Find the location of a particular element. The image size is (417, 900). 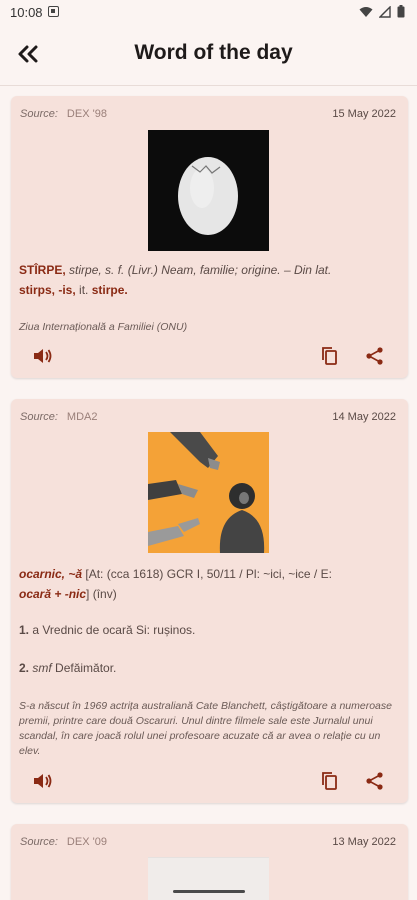

battery-icon is located at coordinates (401, 11).